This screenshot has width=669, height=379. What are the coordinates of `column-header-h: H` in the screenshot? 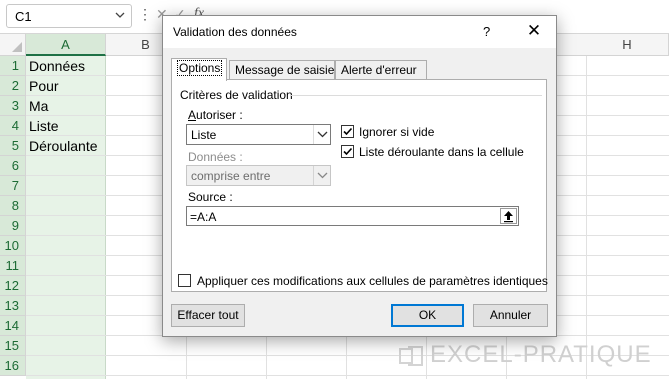 It's located at (627, 45).